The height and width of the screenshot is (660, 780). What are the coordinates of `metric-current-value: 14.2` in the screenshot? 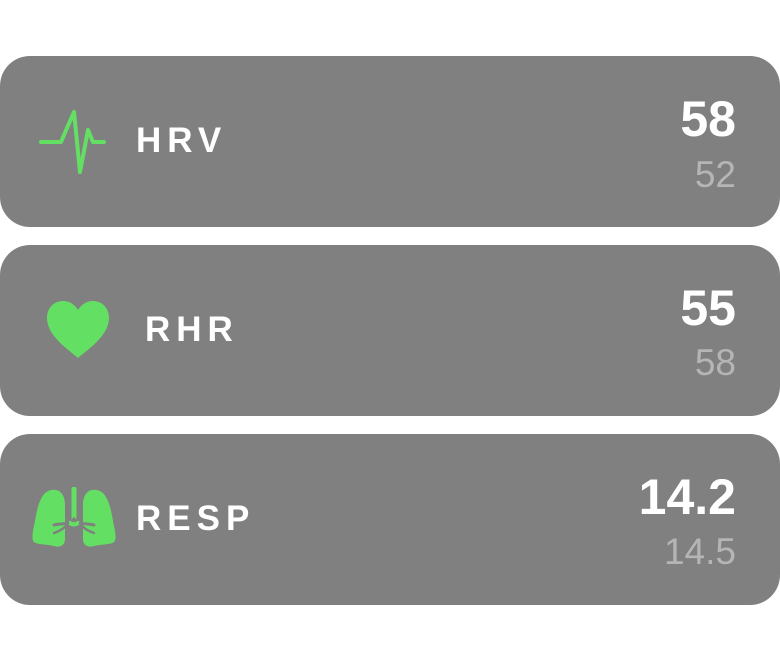 It's located at (687, 497).